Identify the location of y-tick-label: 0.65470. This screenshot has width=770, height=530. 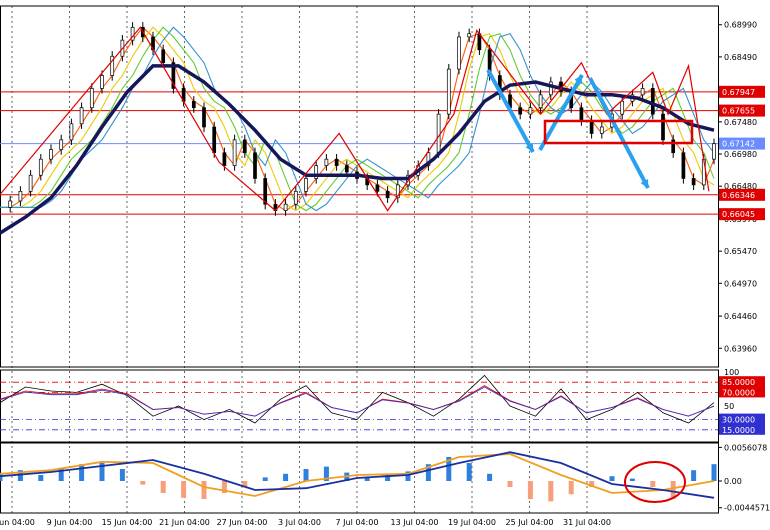
(740, 251).